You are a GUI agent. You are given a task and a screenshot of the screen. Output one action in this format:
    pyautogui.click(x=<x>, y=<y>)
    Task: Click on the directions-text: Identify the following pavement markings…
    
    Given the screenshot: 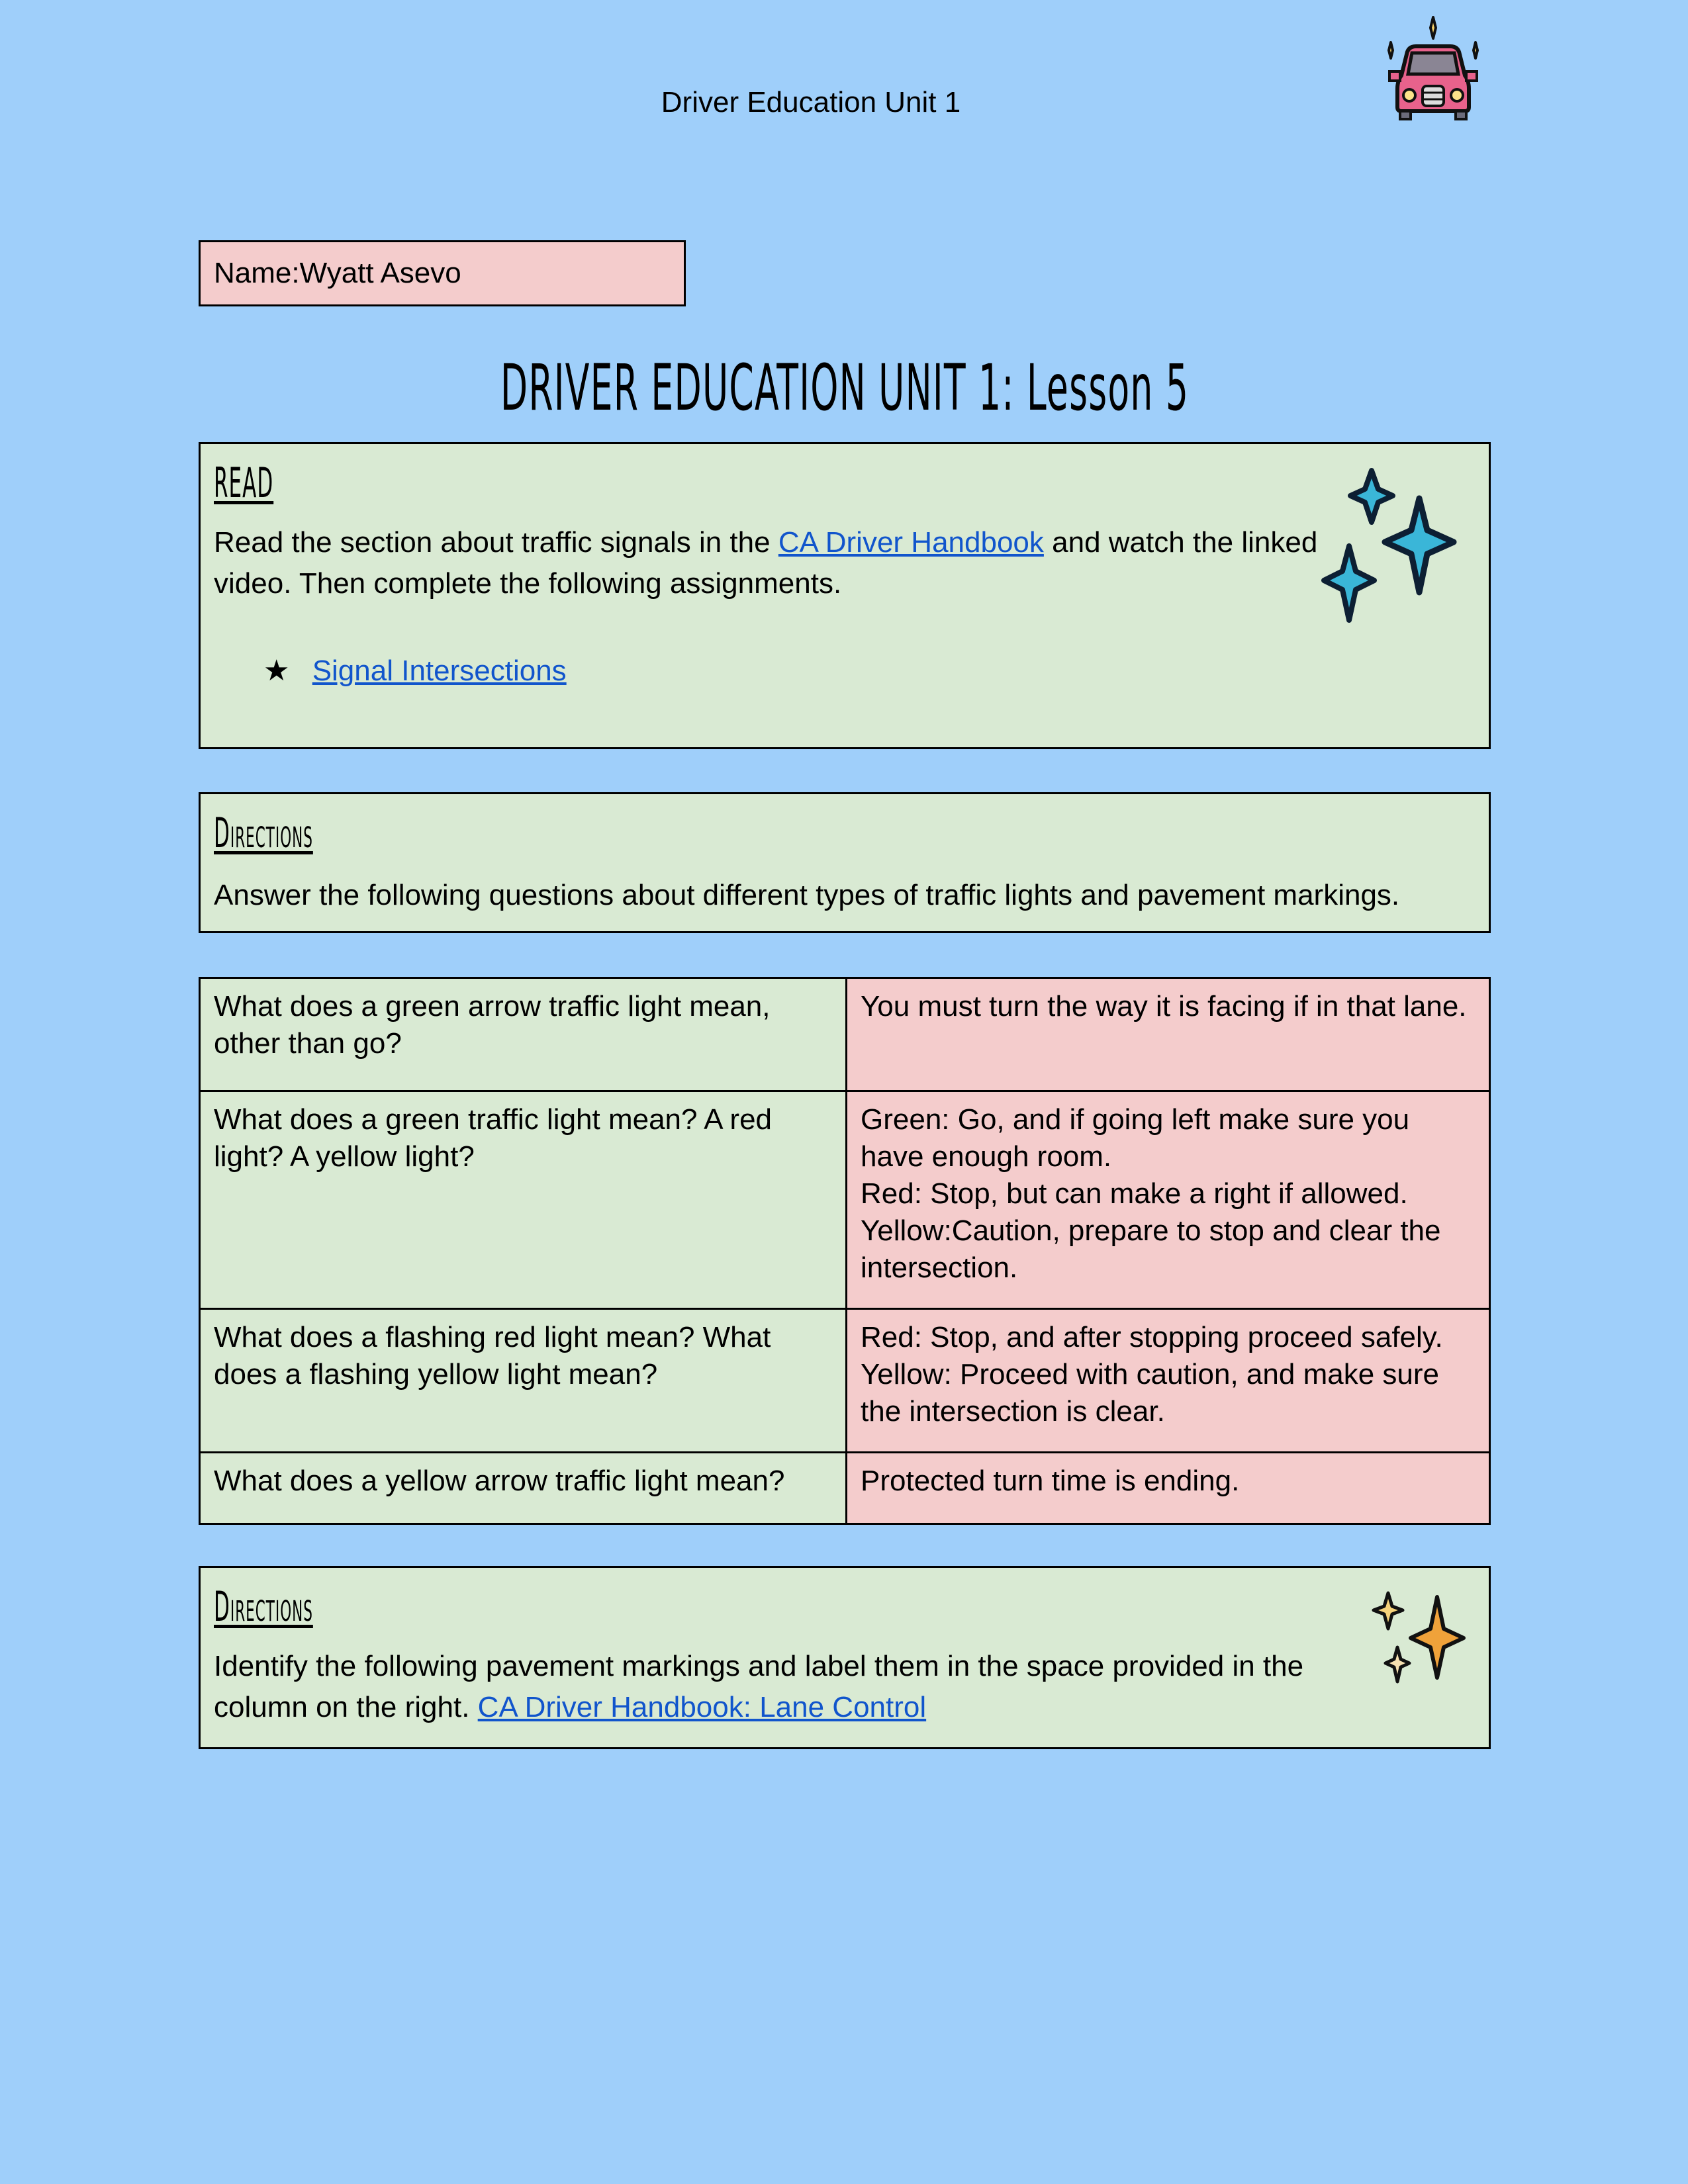 What is the action you would take?
    pyautogui.click(x=776, y=1687)
    